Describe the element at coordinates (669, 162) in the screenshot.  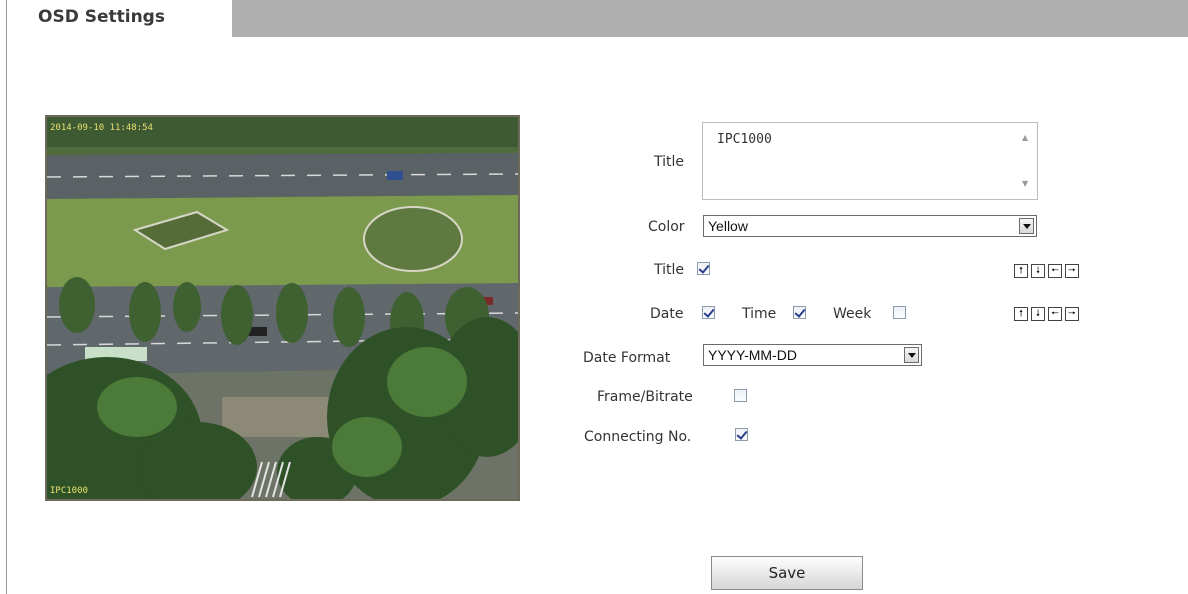
I see `title-label: Title` at that location.